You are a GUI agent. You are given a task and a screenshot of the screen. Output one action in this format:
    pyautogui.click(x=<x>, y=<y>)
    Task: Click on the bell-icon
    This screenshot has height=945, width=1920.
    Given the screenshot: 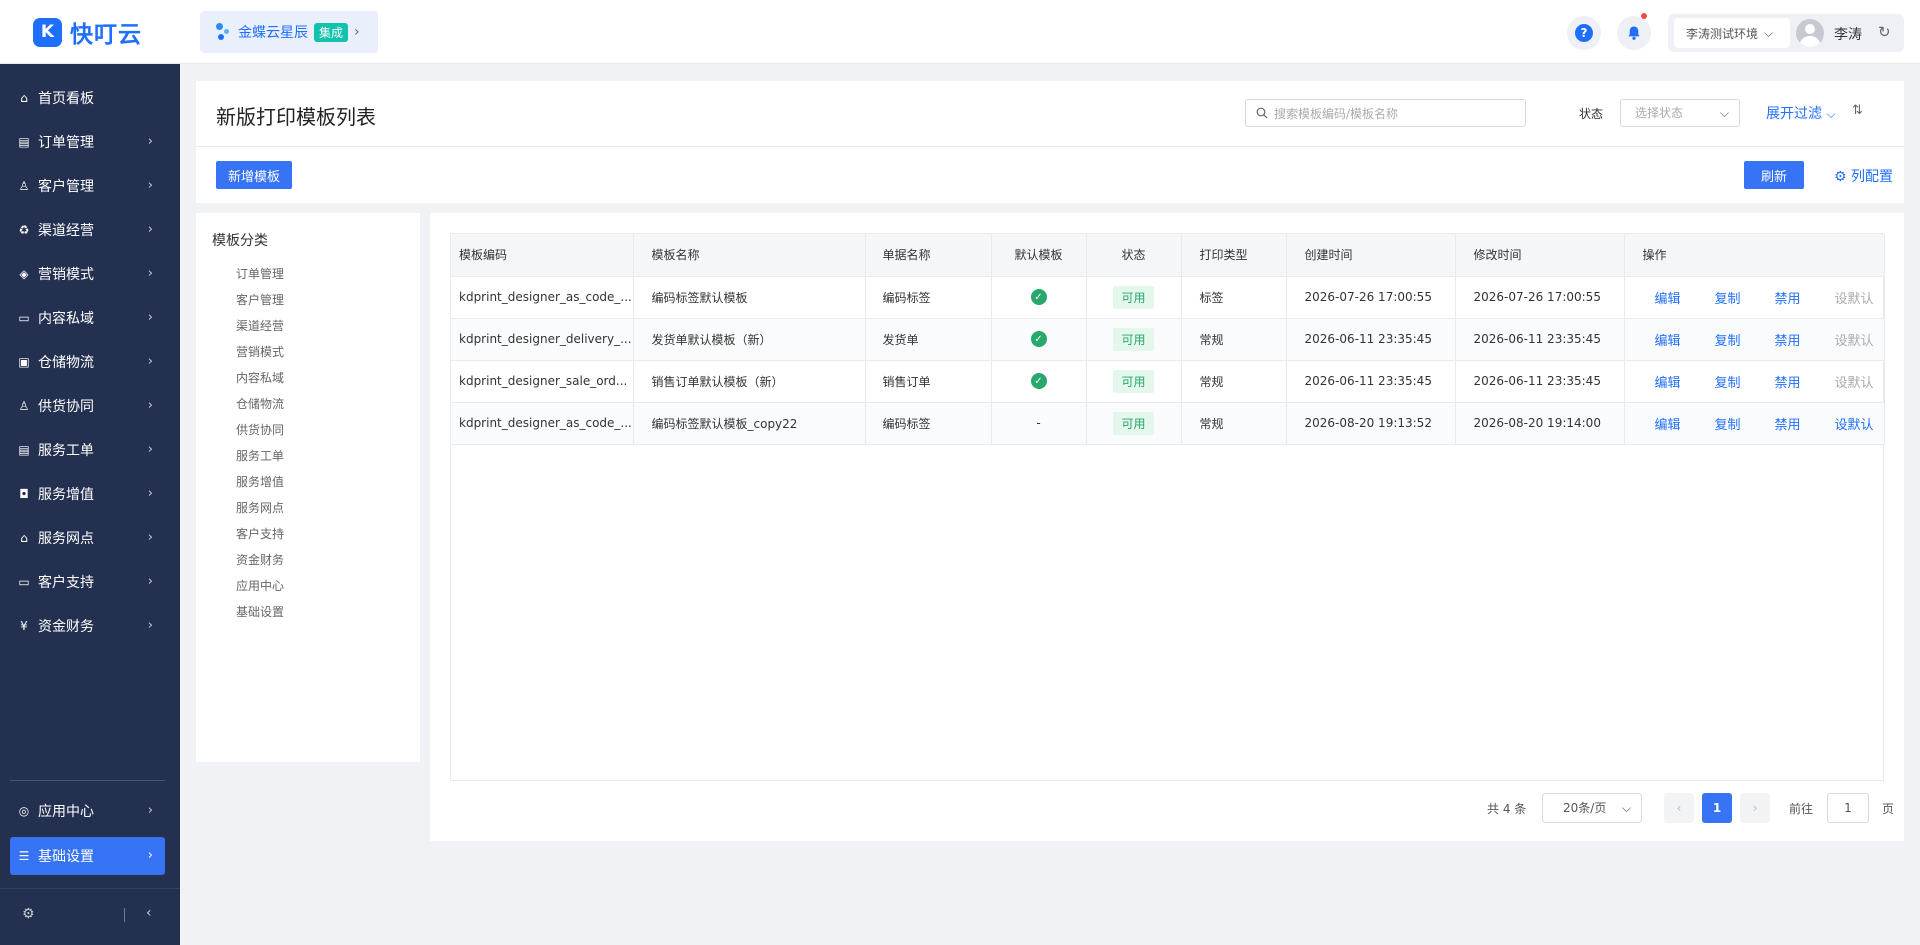 What is the action you would take?
    pyautogui.click(x=1634, y=33)
    